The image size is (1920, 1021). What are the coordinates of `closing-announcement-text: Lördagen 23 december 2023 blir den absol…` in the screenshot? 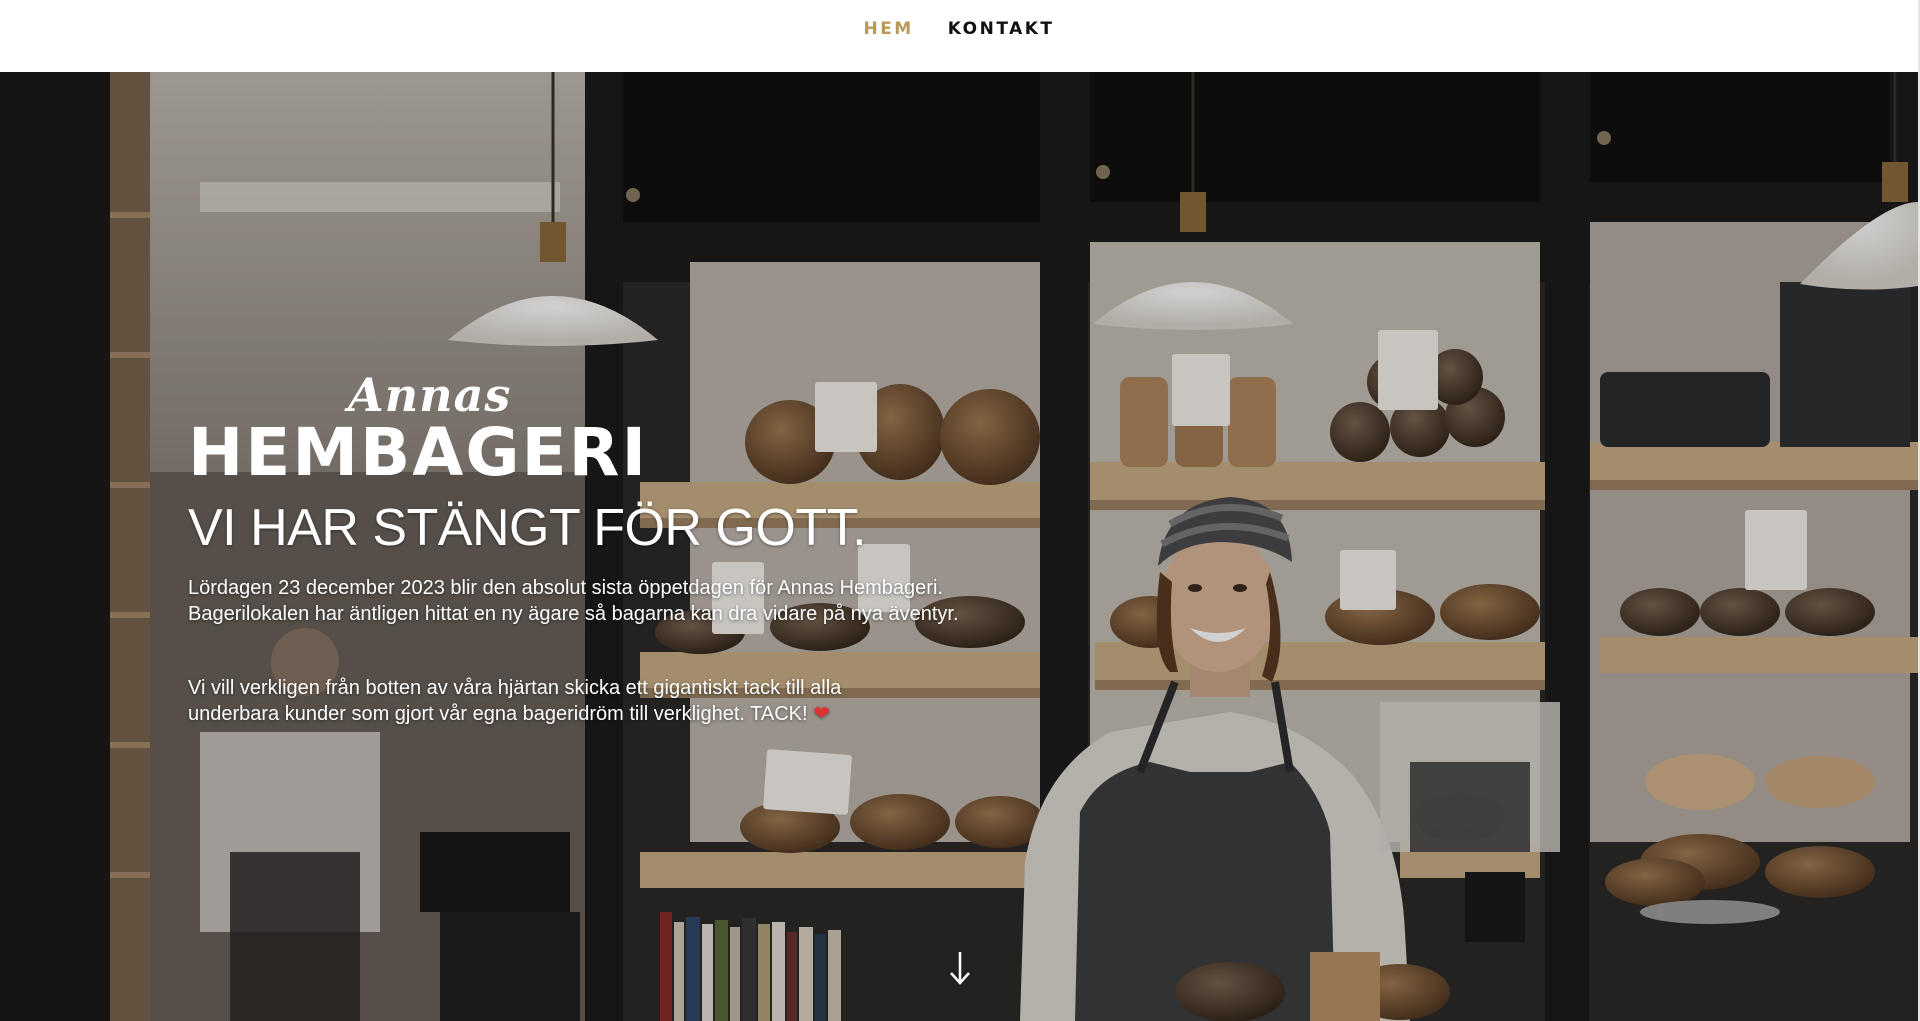 It's located at (573, 601).